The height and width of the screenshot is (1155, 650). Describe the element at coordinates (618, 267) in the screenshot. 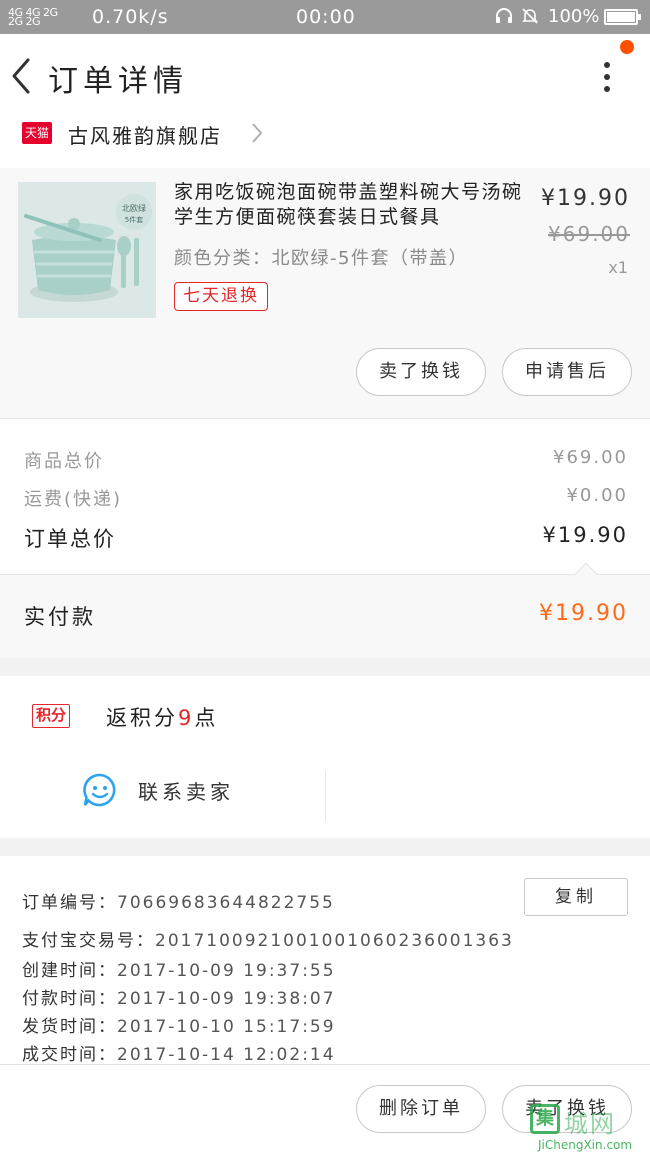

I see `product-quantity: x1` at that location.